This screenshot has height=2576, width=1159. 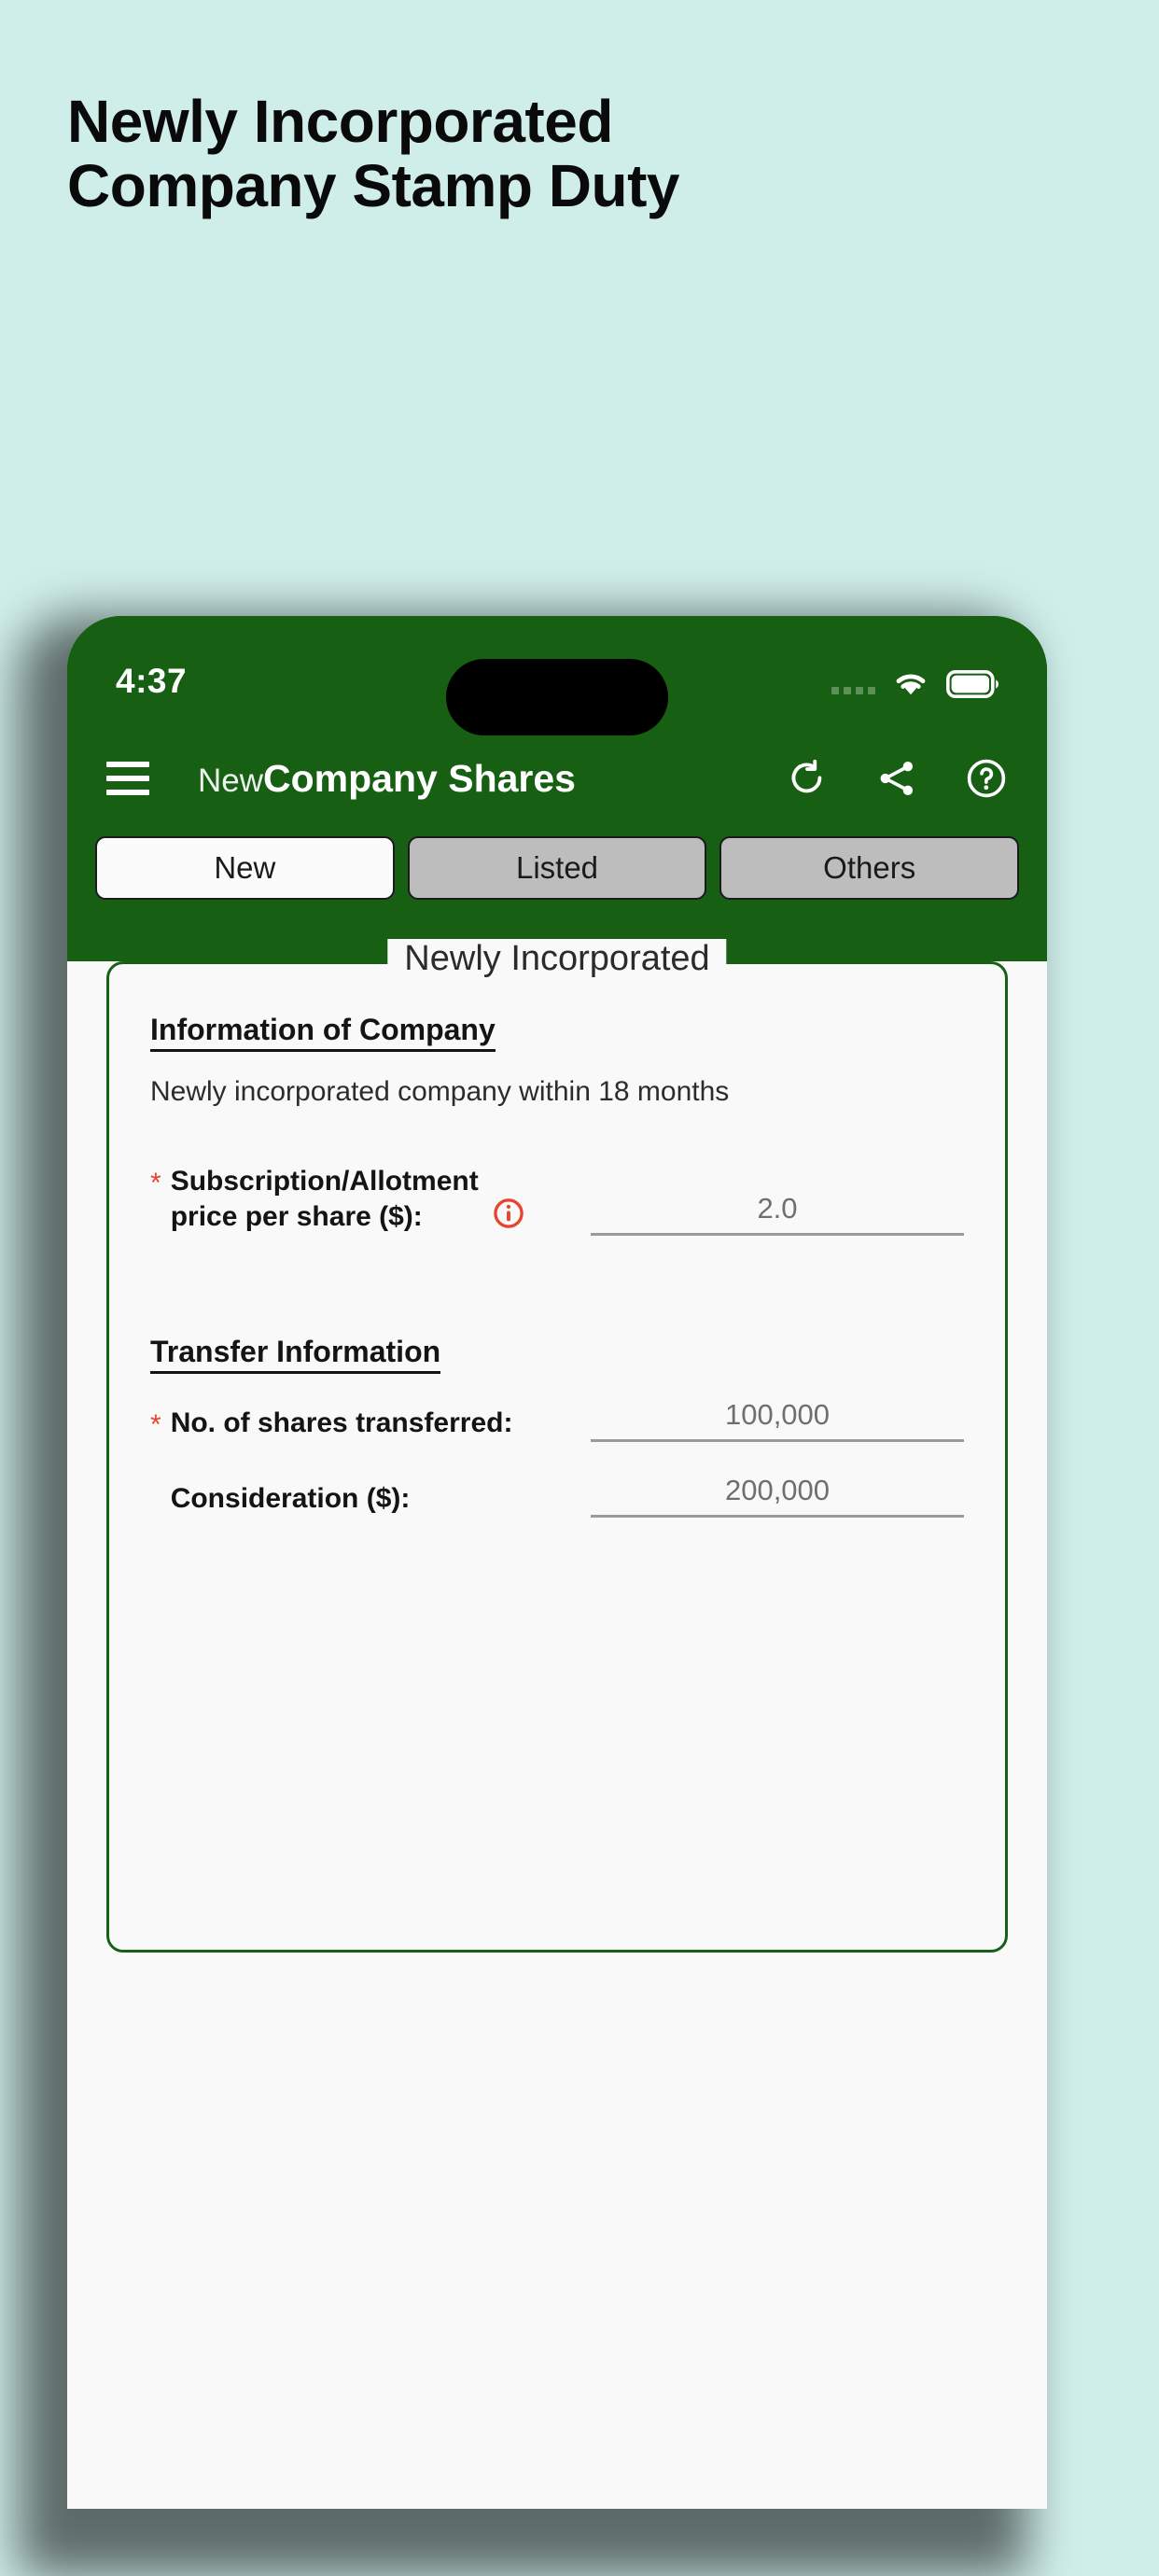 I want to click on app-bar-actions, so click(x=897, y=778).